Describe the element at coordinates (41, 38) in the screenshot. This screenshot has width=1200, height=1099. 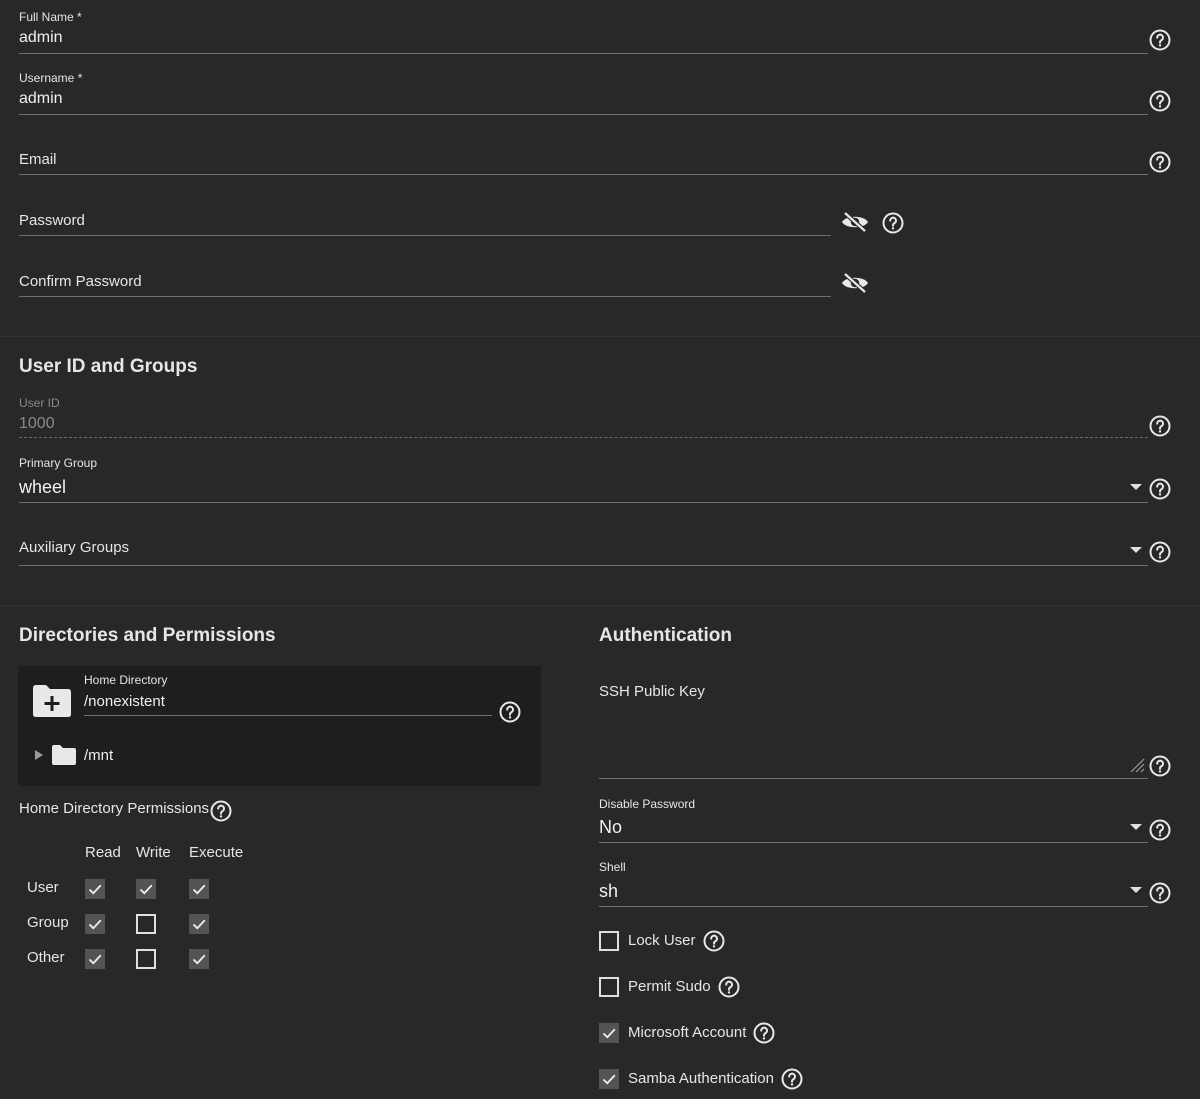
I see `full-name-input: admin` at that location.